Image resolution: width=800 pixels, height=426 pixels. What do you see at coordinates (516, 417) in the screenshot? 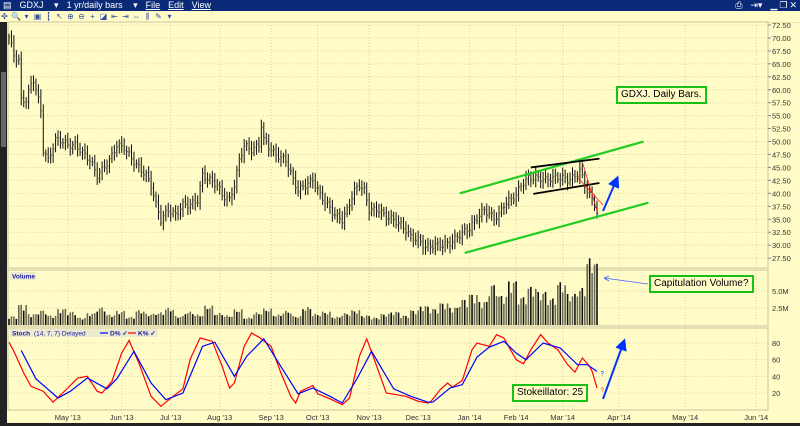
I see `x-tick-label: Feb '14` at bounding box center [516, 417].